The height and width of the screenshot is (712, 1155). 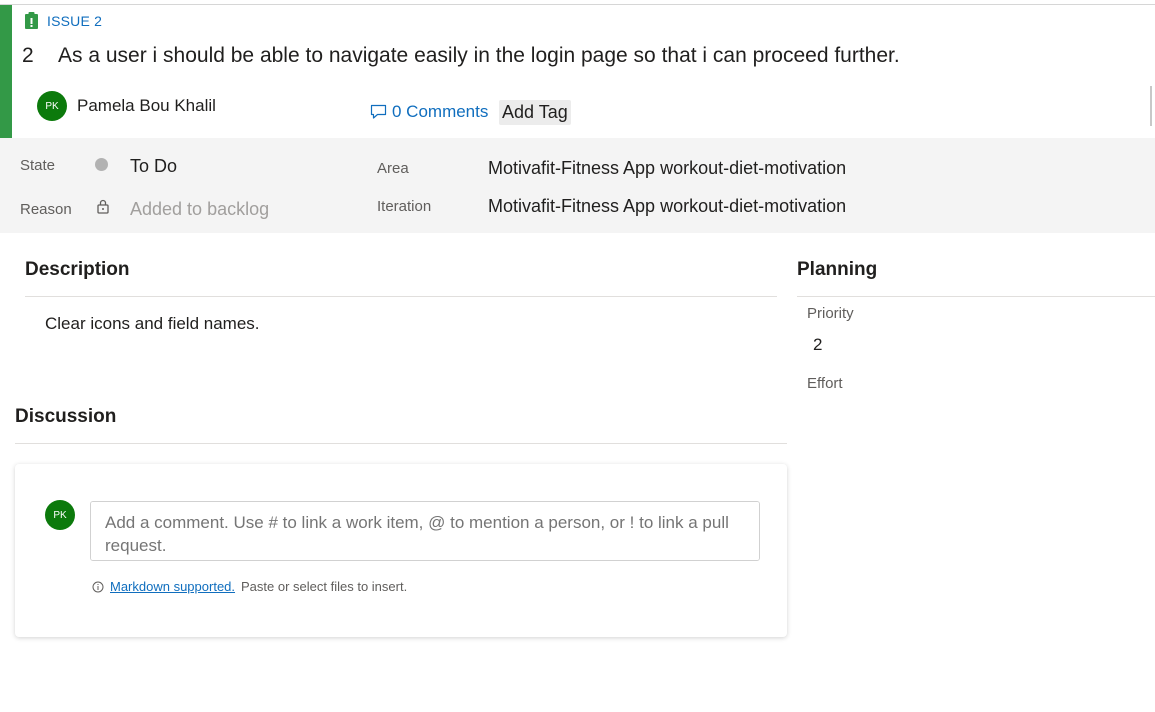 What do you see at coordinates (65, 417) in the screenshot?
I see `discussion-heading: Discussion` at bounding box center [65, 417].